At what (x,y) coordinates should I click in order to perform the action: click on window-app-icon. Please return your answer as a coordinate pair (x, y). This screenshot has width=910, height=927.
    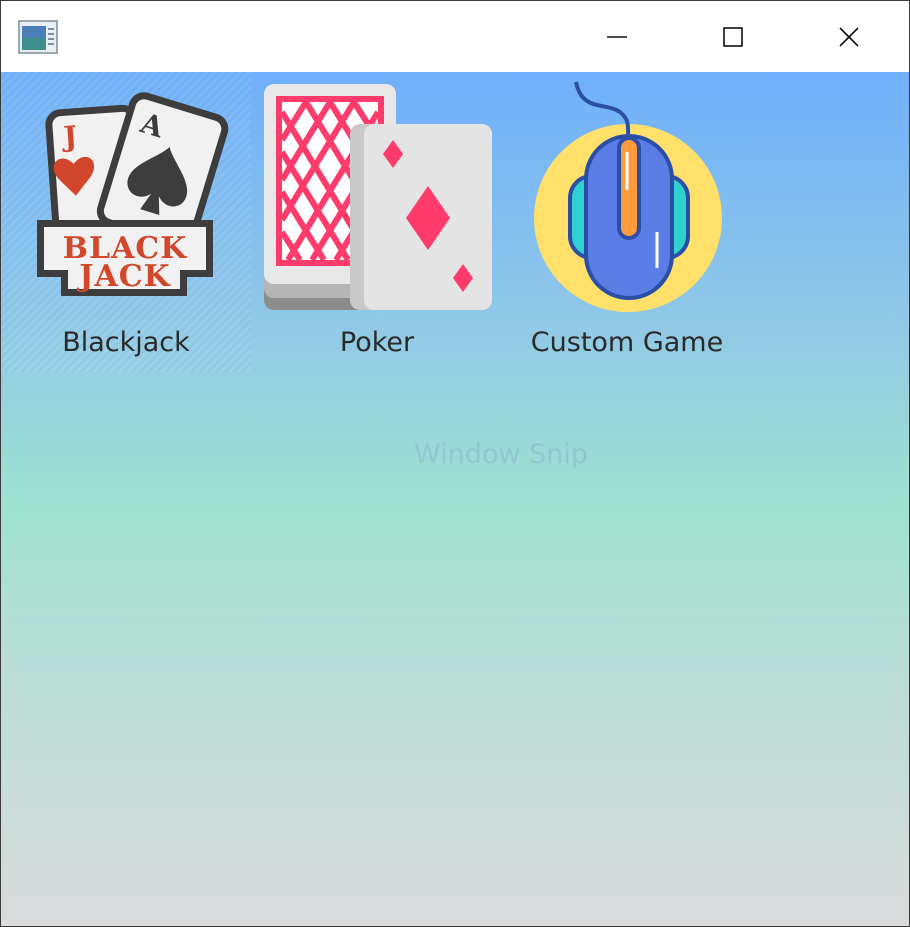
    Looking at the image, I should click on (38, 37).